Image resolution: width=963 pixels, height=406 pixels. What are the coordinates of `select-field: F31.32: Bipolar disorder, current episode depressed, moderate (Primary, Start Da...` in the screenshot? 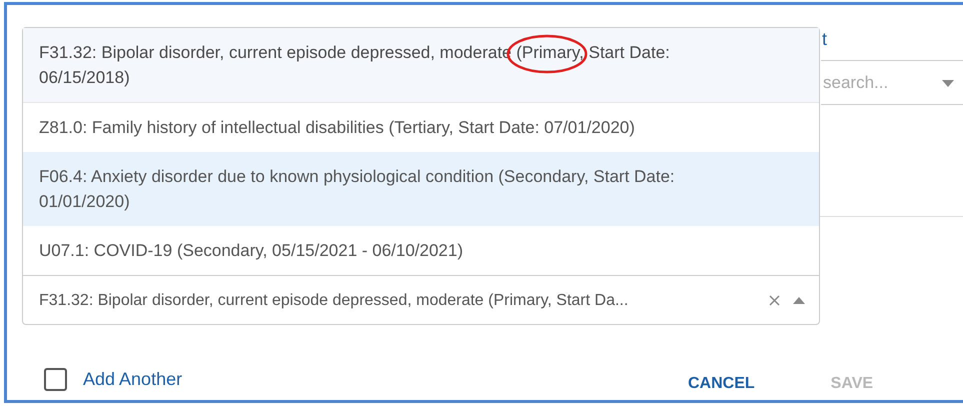 It's located at (421, 299).